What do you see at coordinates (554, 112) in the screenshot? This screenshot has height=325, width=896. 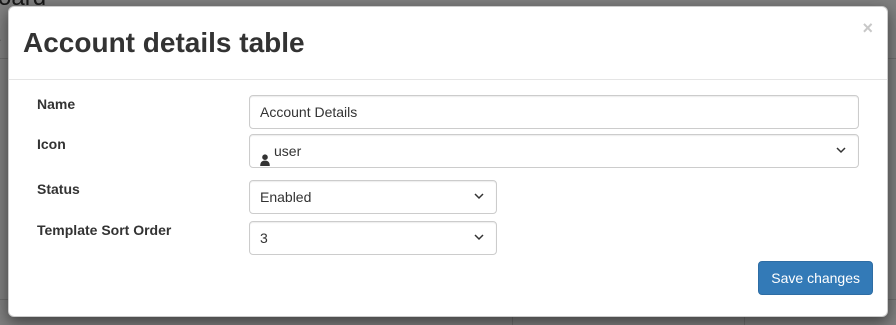 I see `name-input` at bounding box center [554, 112].